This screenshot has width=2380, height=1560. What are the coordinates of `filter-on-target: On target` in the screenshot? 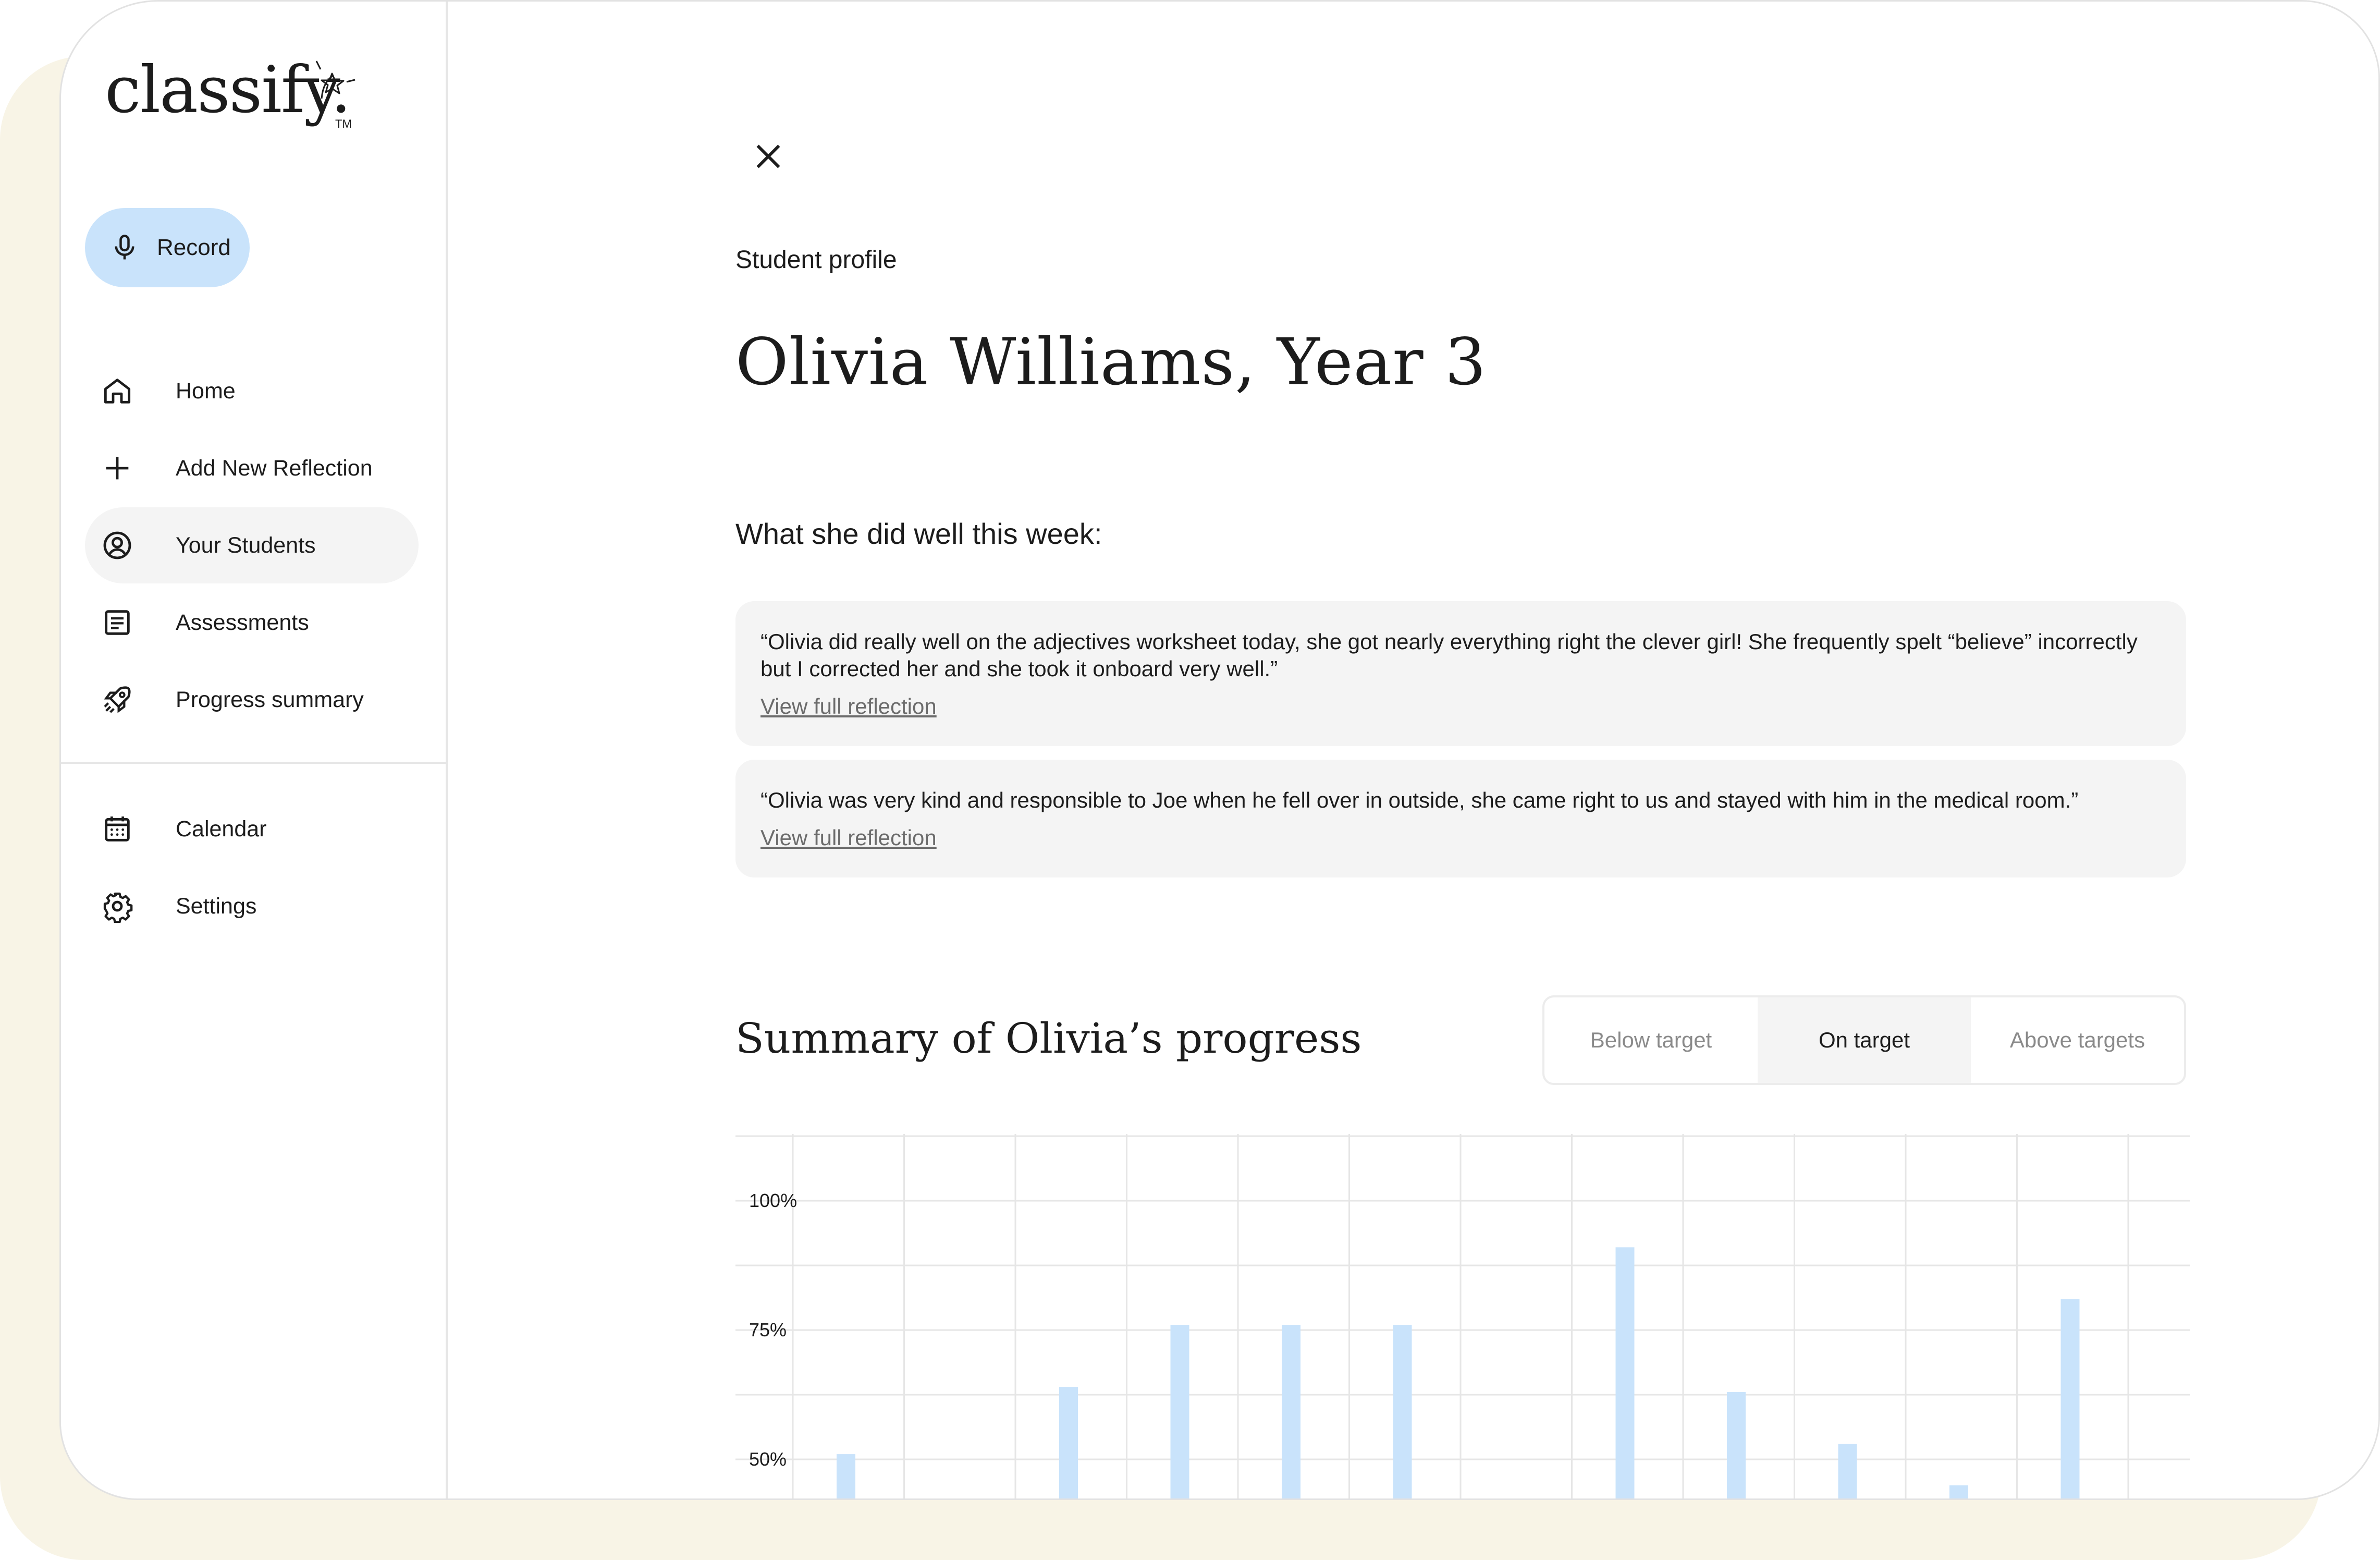 It's located at (1864, 1040).